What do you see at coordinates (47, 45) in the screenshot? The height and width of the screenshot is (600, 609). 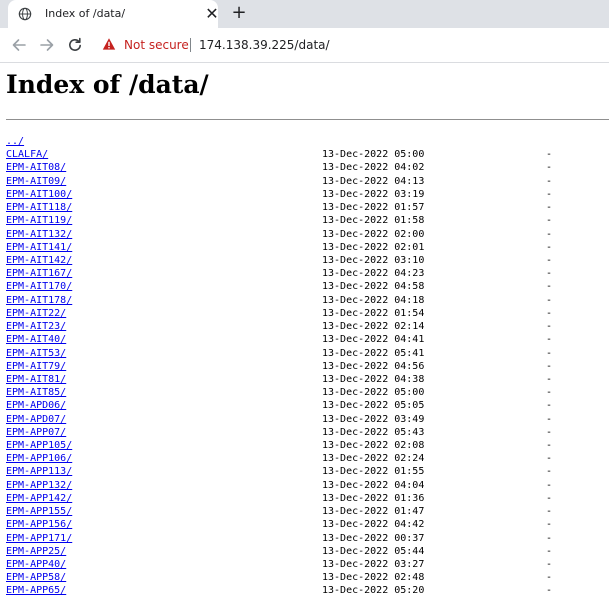 I see `arrow-right-icon` at bounding box center [47, 45].